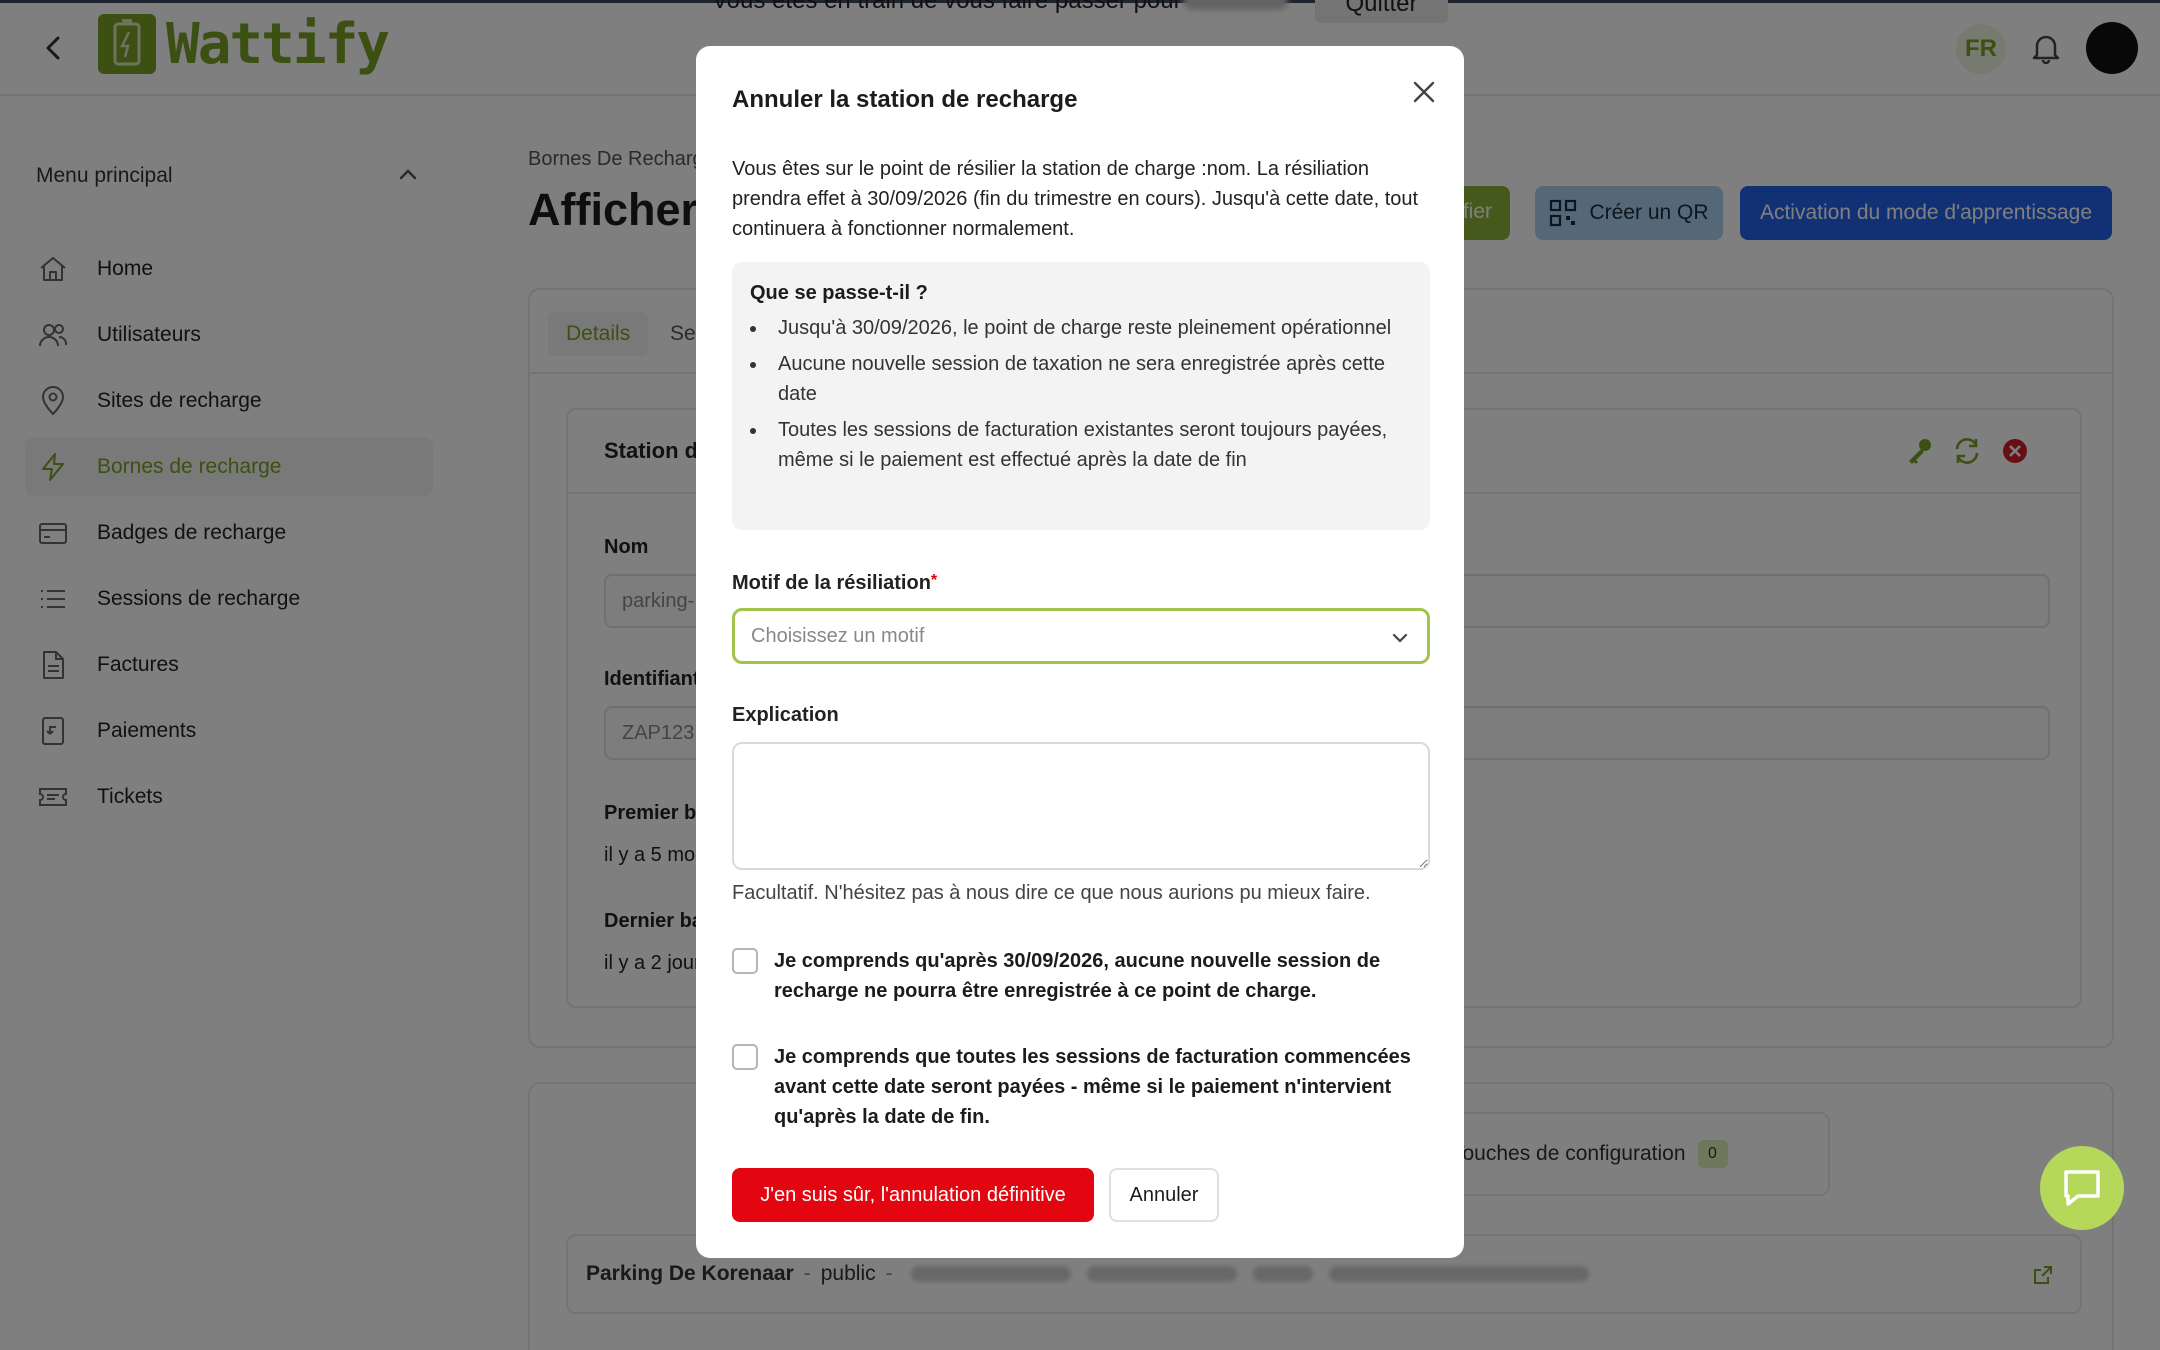 Image resolution: width=2160 pixels, height=1350 pixels. What do you see at coordinates (1081, 806) in the screenshot?
I see `explanation-textarea` at bounding box center [1081, 806].